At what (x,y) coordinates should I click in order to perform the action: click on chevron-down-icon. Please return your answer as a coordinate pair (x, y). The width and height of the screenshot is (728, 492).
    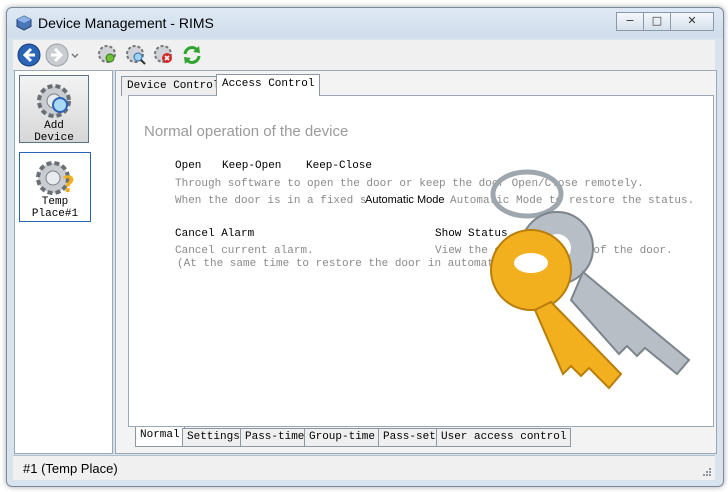
    Looking at the image, I should click on (75, 55).